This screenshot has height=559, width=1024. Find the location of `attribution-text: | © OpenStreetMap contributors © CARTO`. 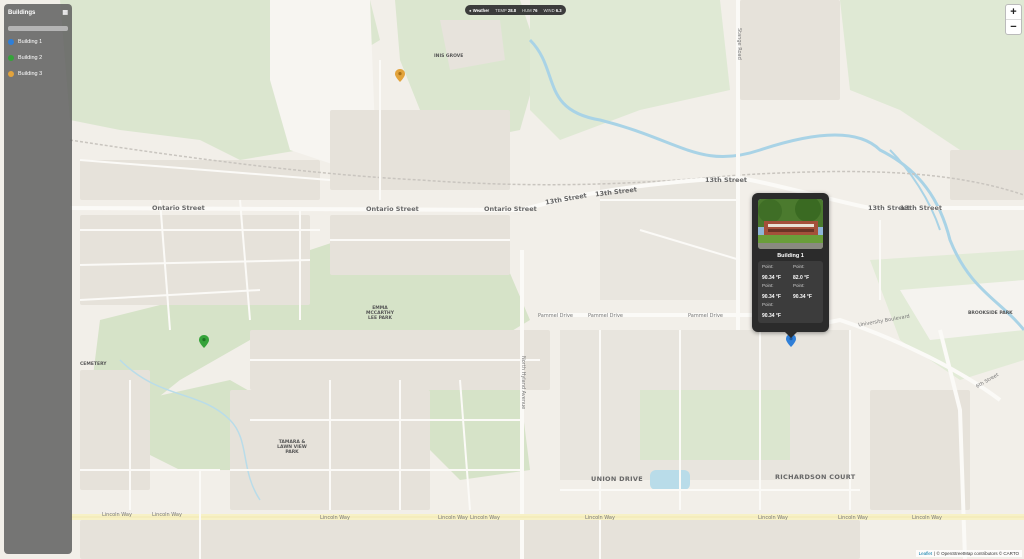

attribution-text: | © OpenStreetMap contributors © CARTO is located at coordinates (976, 553).